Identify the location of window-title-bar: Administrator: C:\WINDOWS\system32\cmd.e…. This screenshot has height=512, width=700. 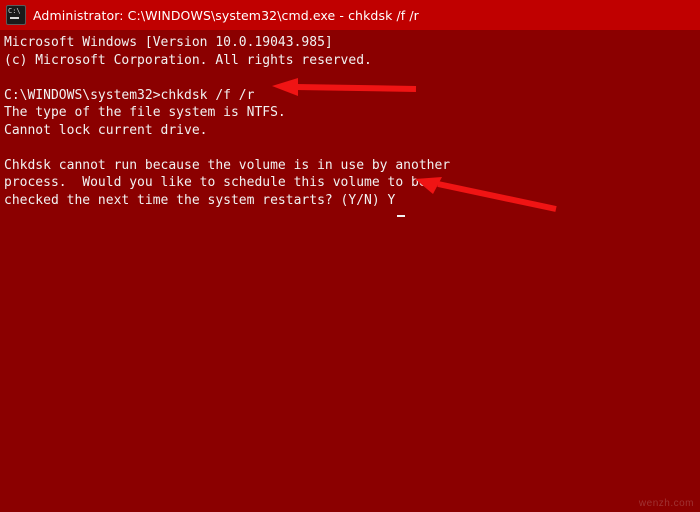
(350, 15).